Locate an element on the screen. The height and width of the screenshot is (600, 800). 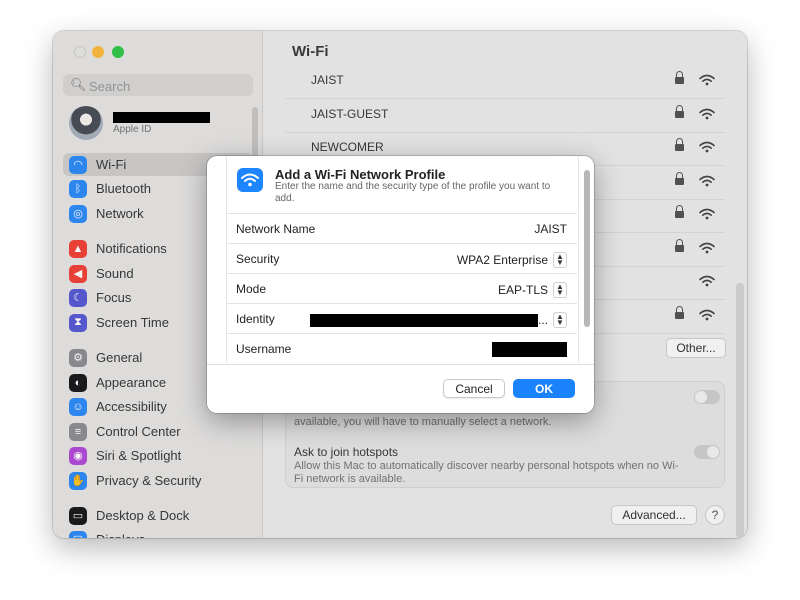
identity-select: ... ▲ ▼ is located at coordinates (438, 320).